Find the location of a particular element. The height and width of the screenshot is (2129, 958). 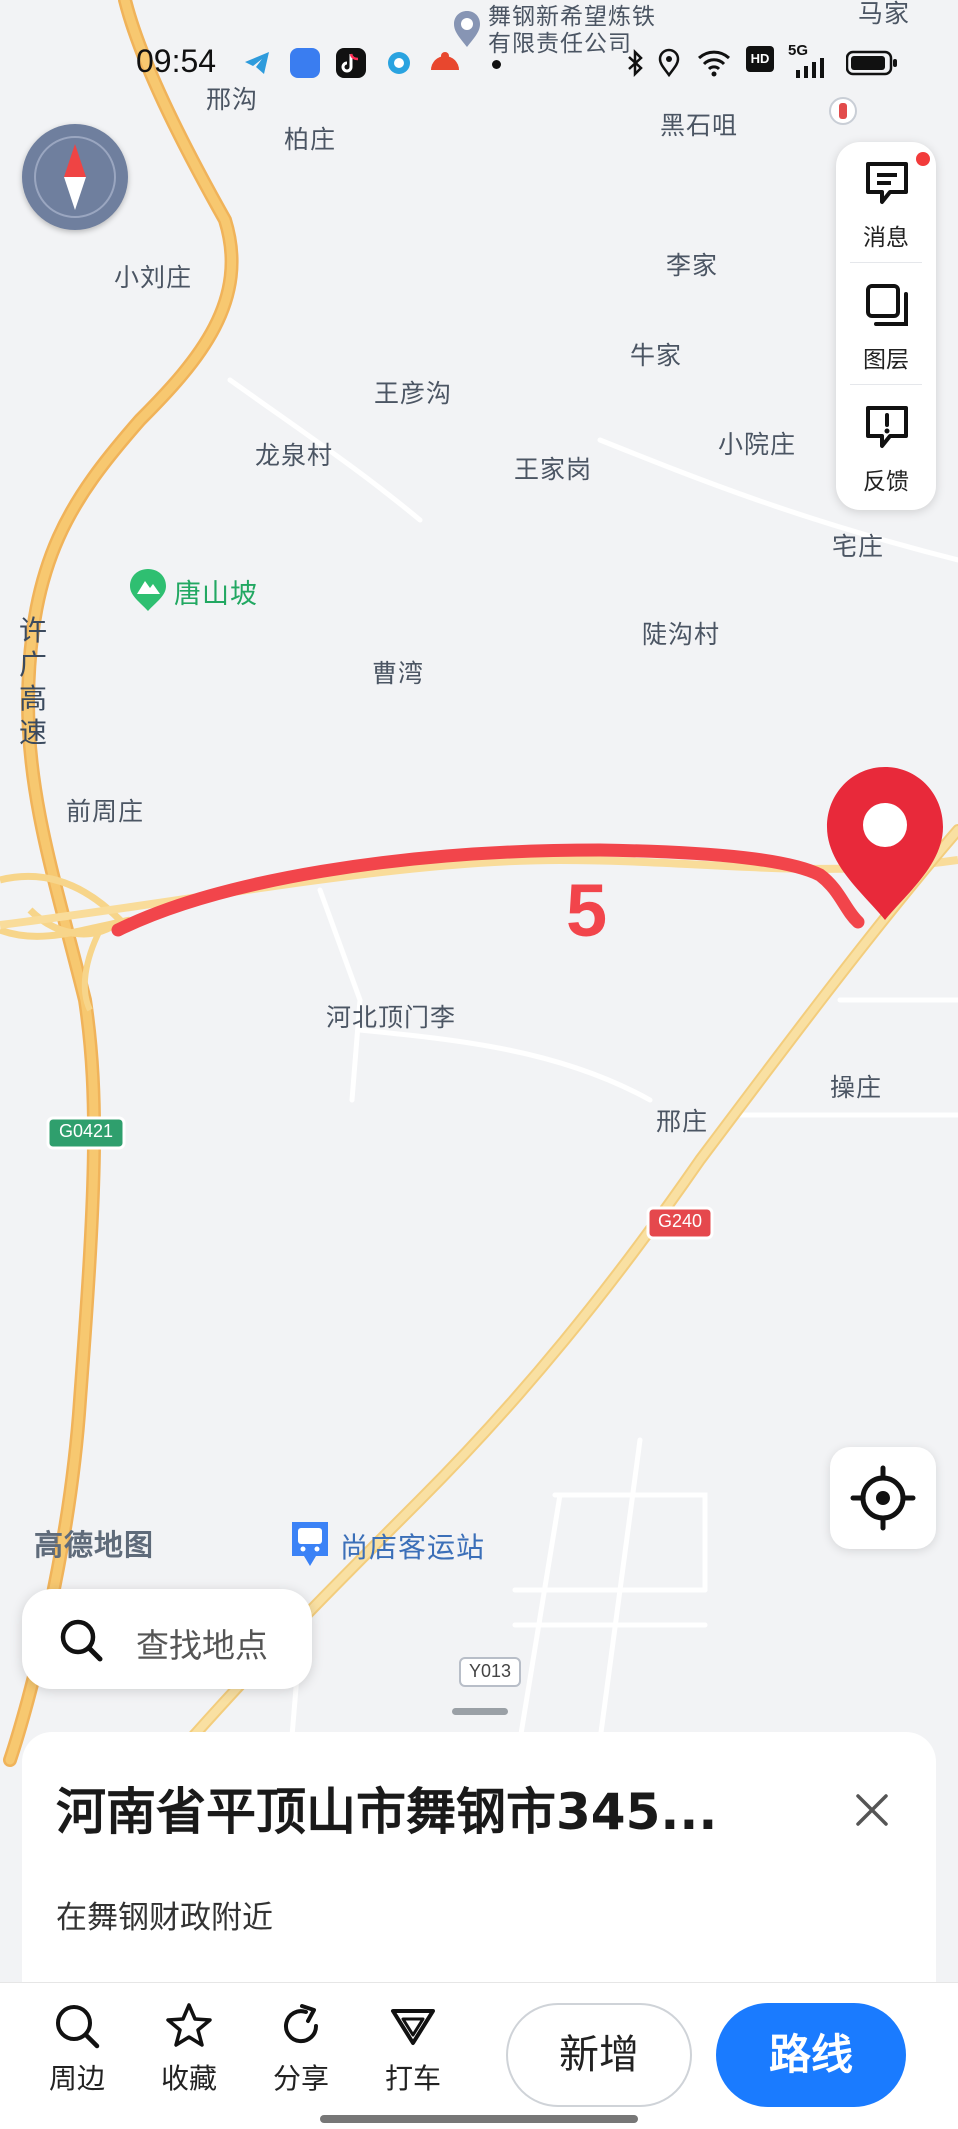

messages-label: 消息 is located at coordinates (886, 238).